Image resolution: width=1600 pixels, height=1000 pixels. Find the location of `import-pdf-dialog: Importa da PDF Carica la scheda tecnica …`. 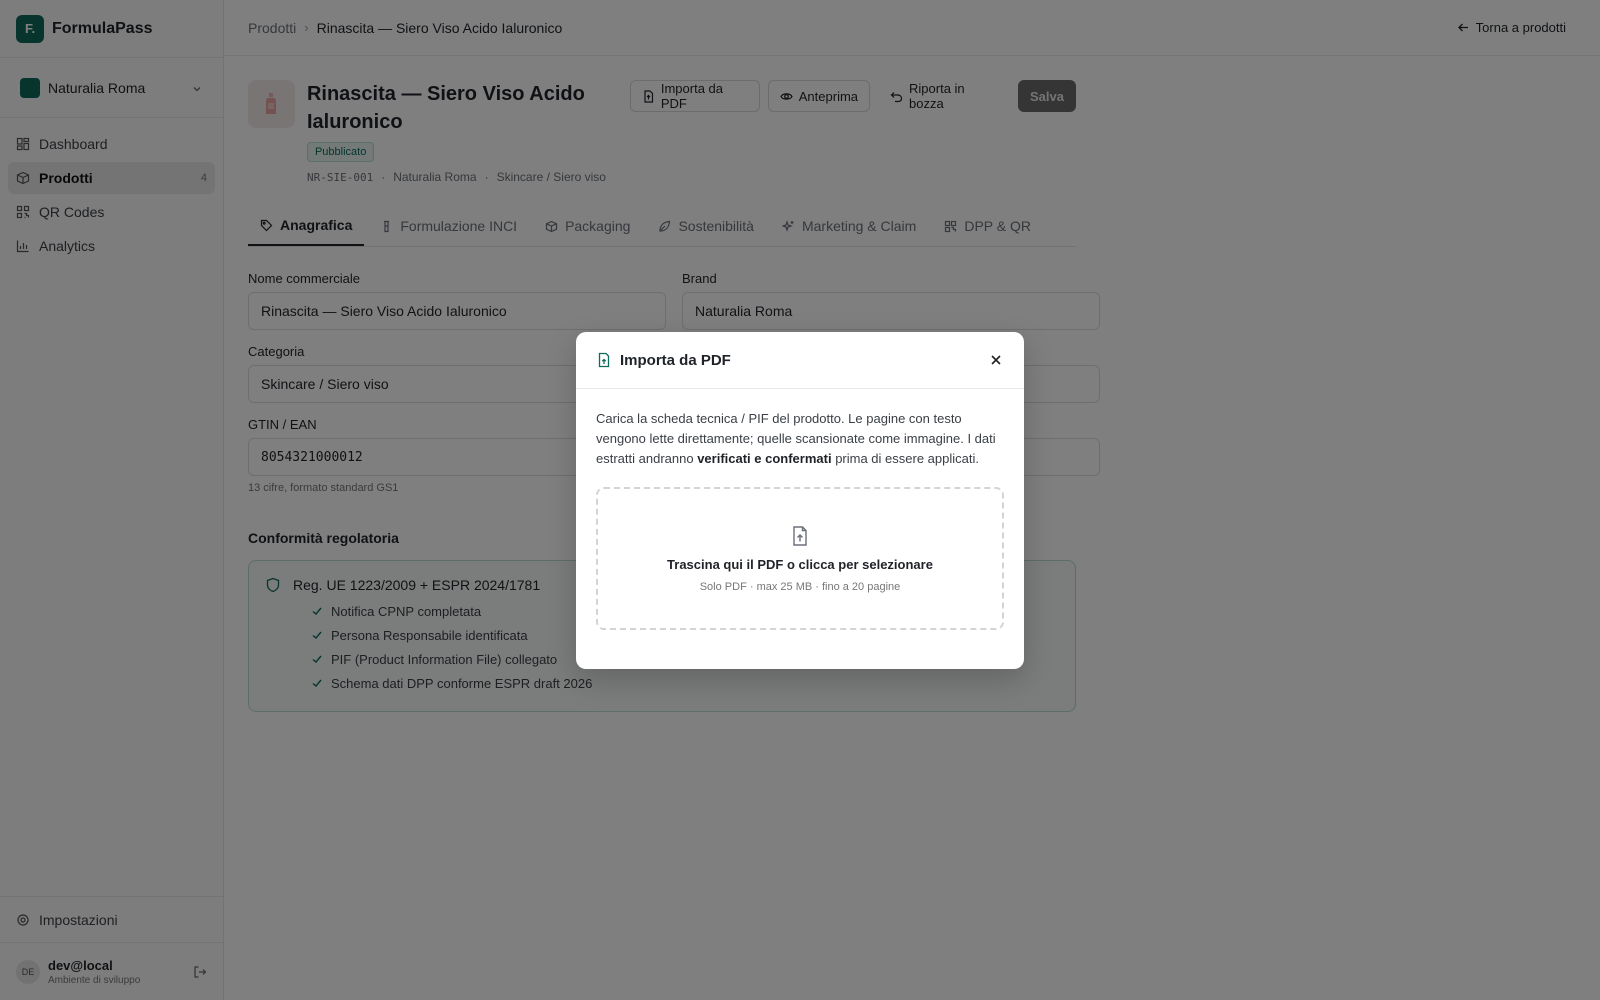

import-pdf-dialog: Importa da PDF Carica la scheda tecnica … is located at coordinates (800, 500).